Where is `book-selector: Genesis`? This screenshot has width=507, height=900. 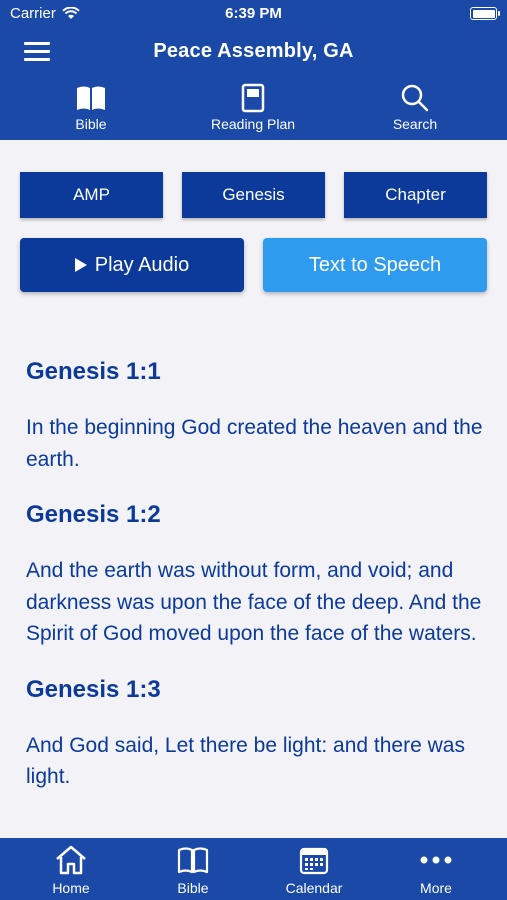 book-selector: Genesis is located at coordinates (253, 195).